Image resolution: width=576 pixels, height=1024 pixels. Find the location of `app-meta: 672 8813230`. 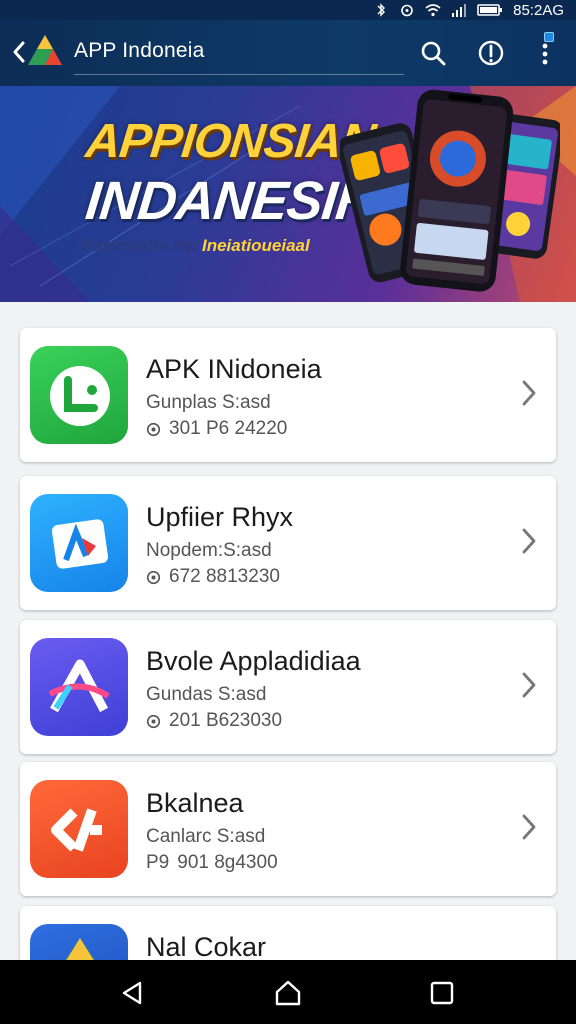

app-meta: 672 8813230 is located at coordinates (213, 577).